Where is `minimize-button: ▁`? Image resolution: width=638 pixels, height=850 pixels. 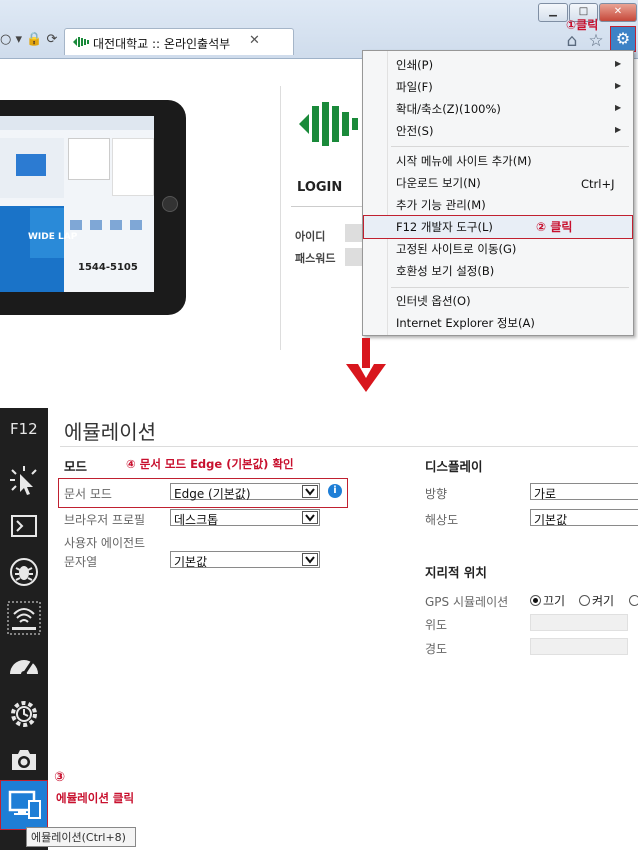 minimize-button: ▁ is located at coordinates (553, 12).